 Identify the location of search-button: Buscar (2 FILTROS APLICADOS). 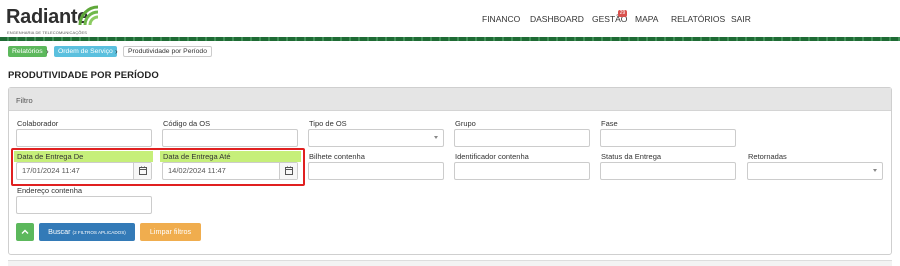
(87, 232).